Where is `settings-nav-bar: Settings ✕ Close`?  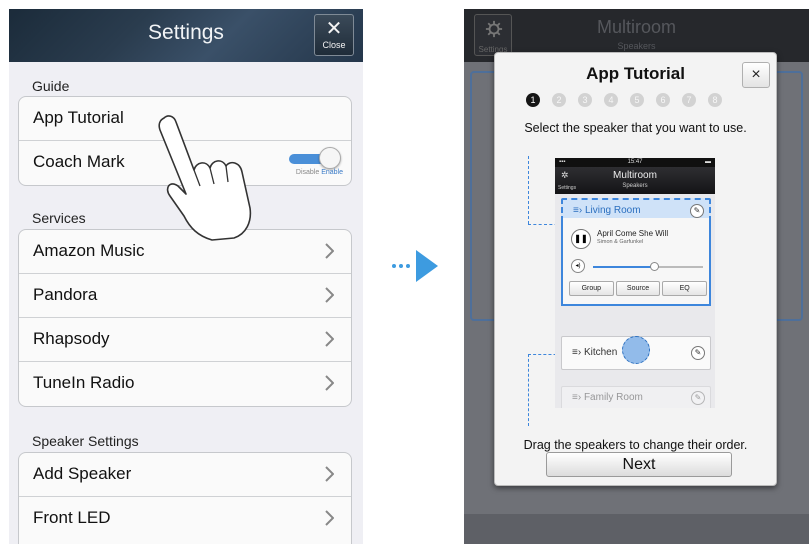
settings-nav-bar: Settings ✕ Close is located at coordinates (186, 35).